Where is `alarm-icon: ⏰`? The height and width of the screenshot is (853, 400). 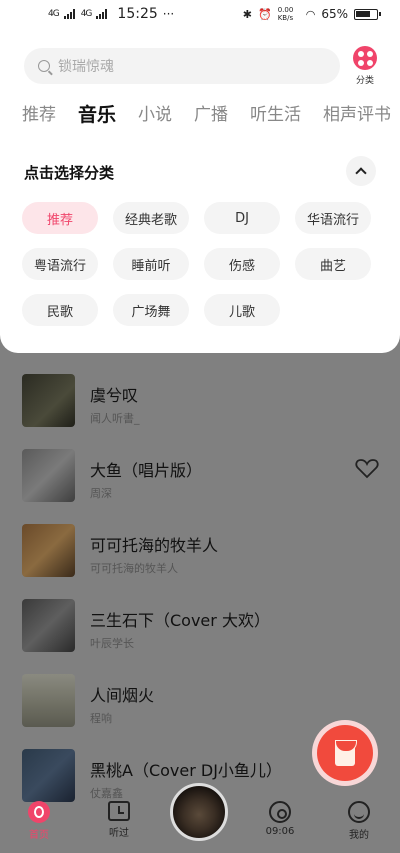
alarm-icon: ⏰ is located at coordinates (265, 14).